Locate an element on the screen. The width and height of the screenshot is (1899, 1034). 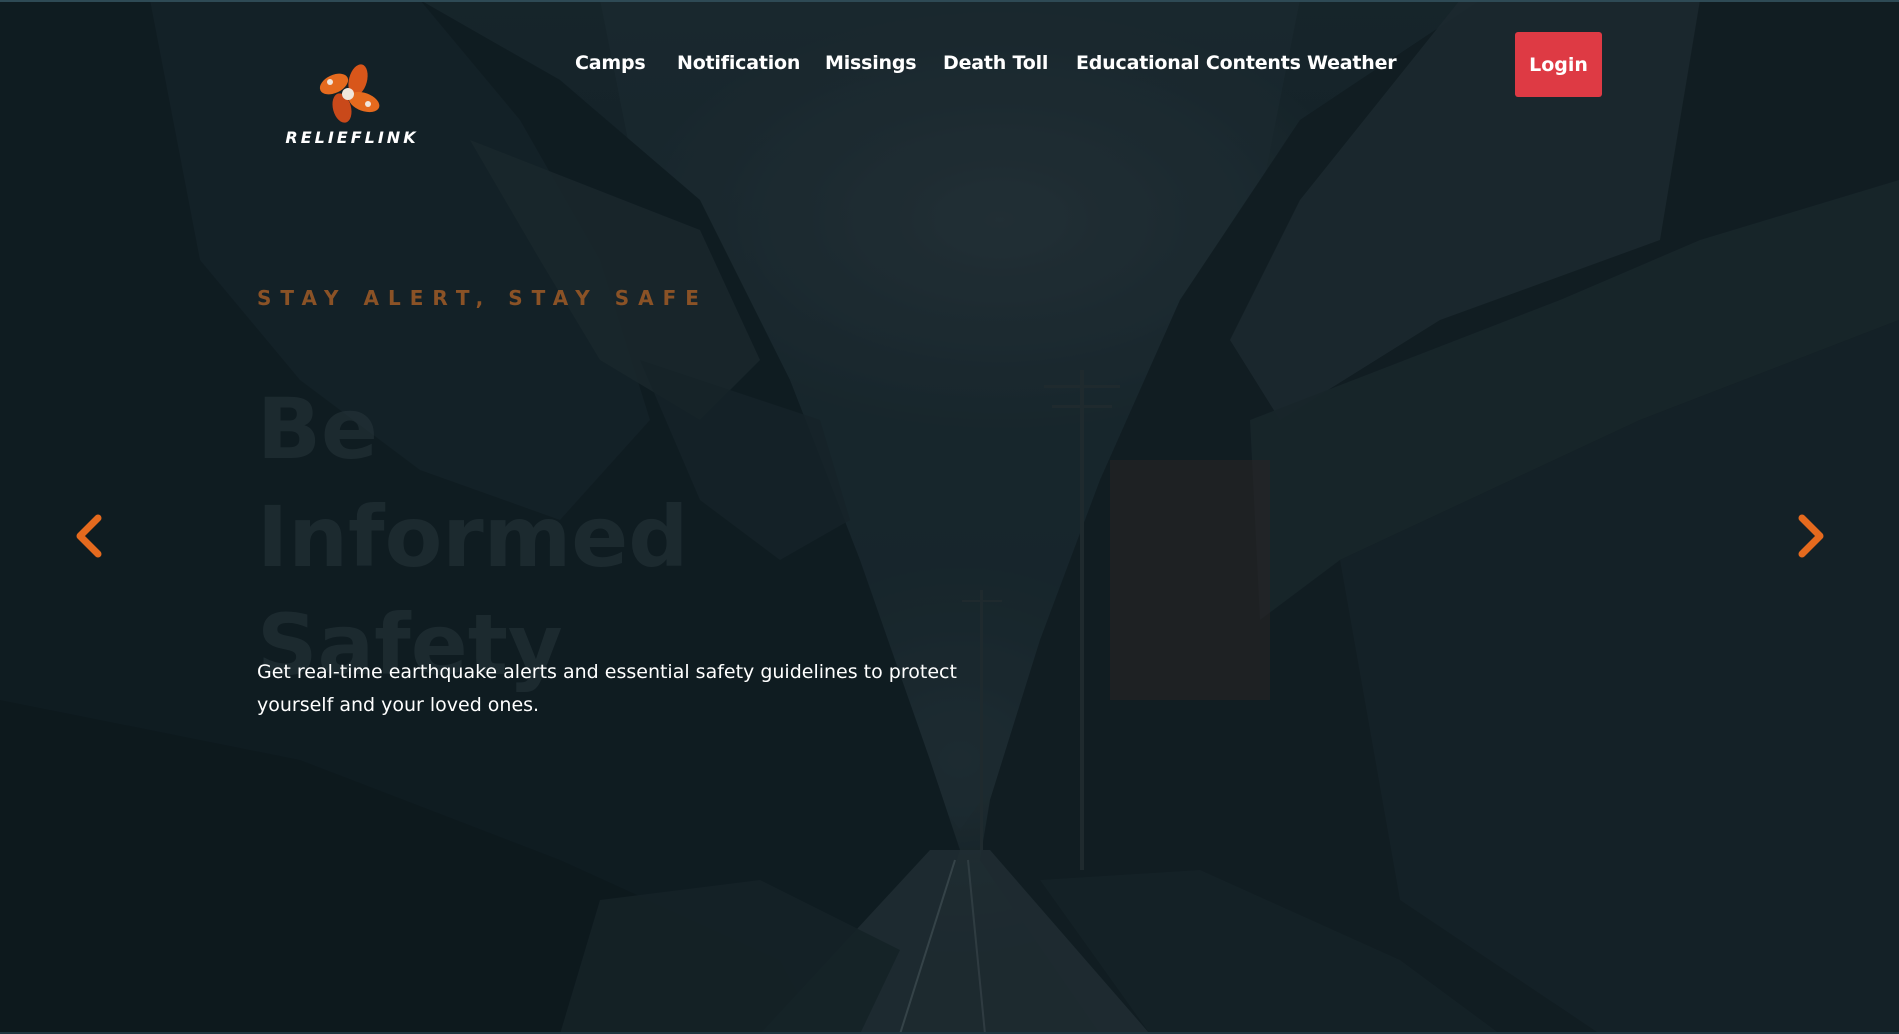
hero-heading: Be Informed Safety is located at coordinates (607, 537).